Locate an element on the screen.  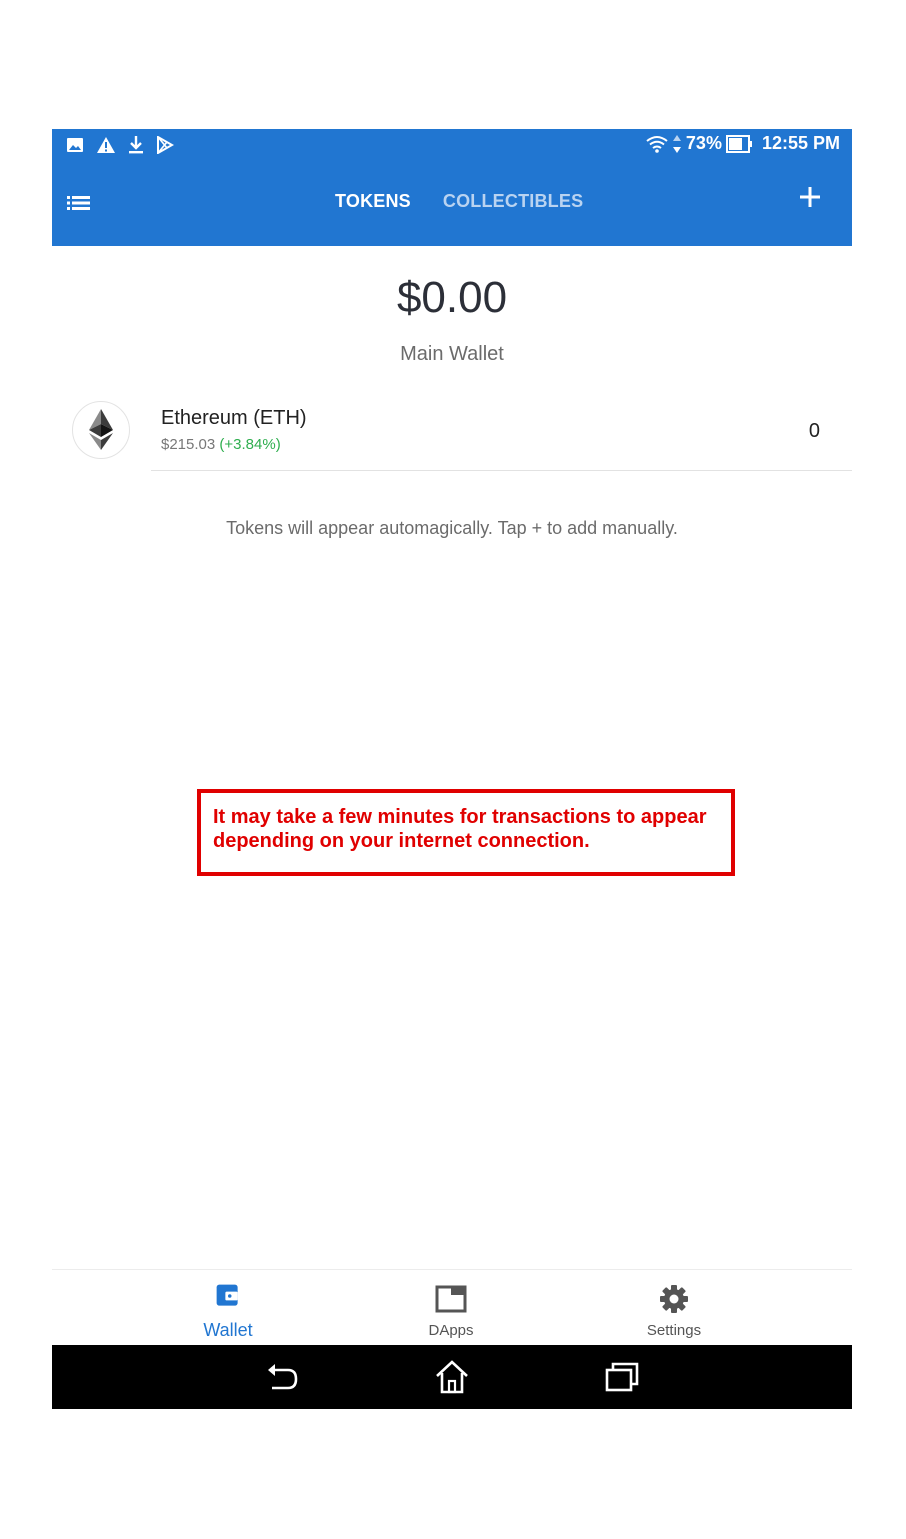
clock: 12:55 PM is located at coordinates (800, 143).